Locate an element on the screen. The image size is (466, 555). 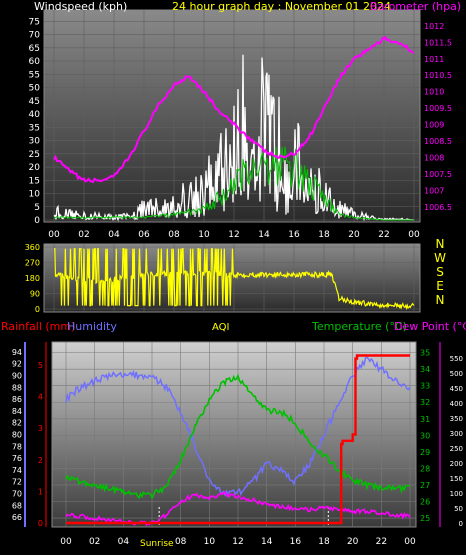
rain-tick-label: 5 is located at coordinates (40, 365).